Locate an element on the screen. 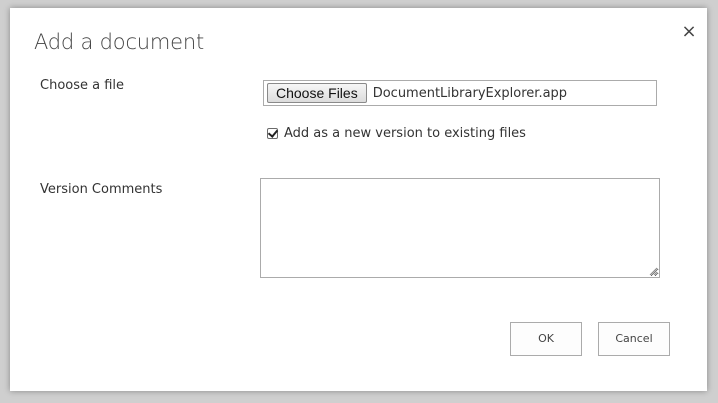  add-version-label: Add as a new version to existing files is located at coordinates (405, 133).